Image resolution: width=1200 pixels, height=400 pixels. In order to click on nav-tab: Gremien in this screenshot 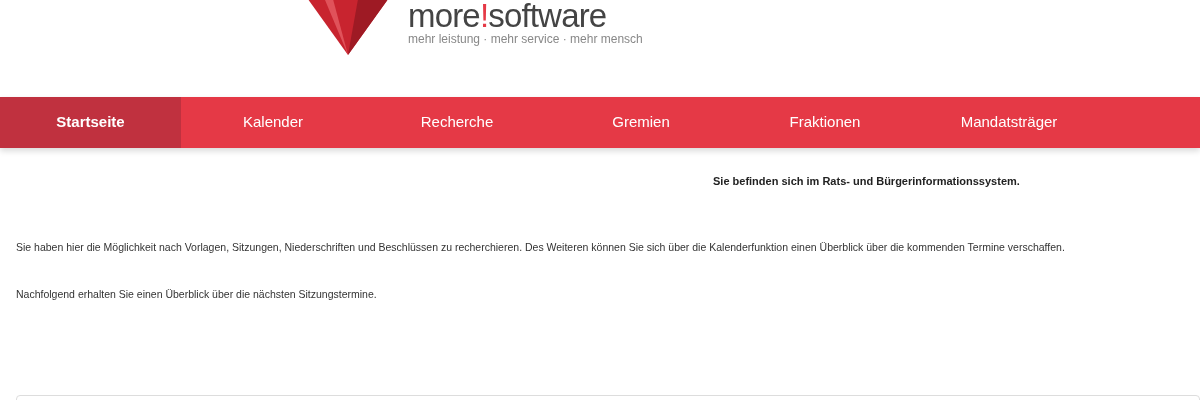, I will do `click(641, 122)`.